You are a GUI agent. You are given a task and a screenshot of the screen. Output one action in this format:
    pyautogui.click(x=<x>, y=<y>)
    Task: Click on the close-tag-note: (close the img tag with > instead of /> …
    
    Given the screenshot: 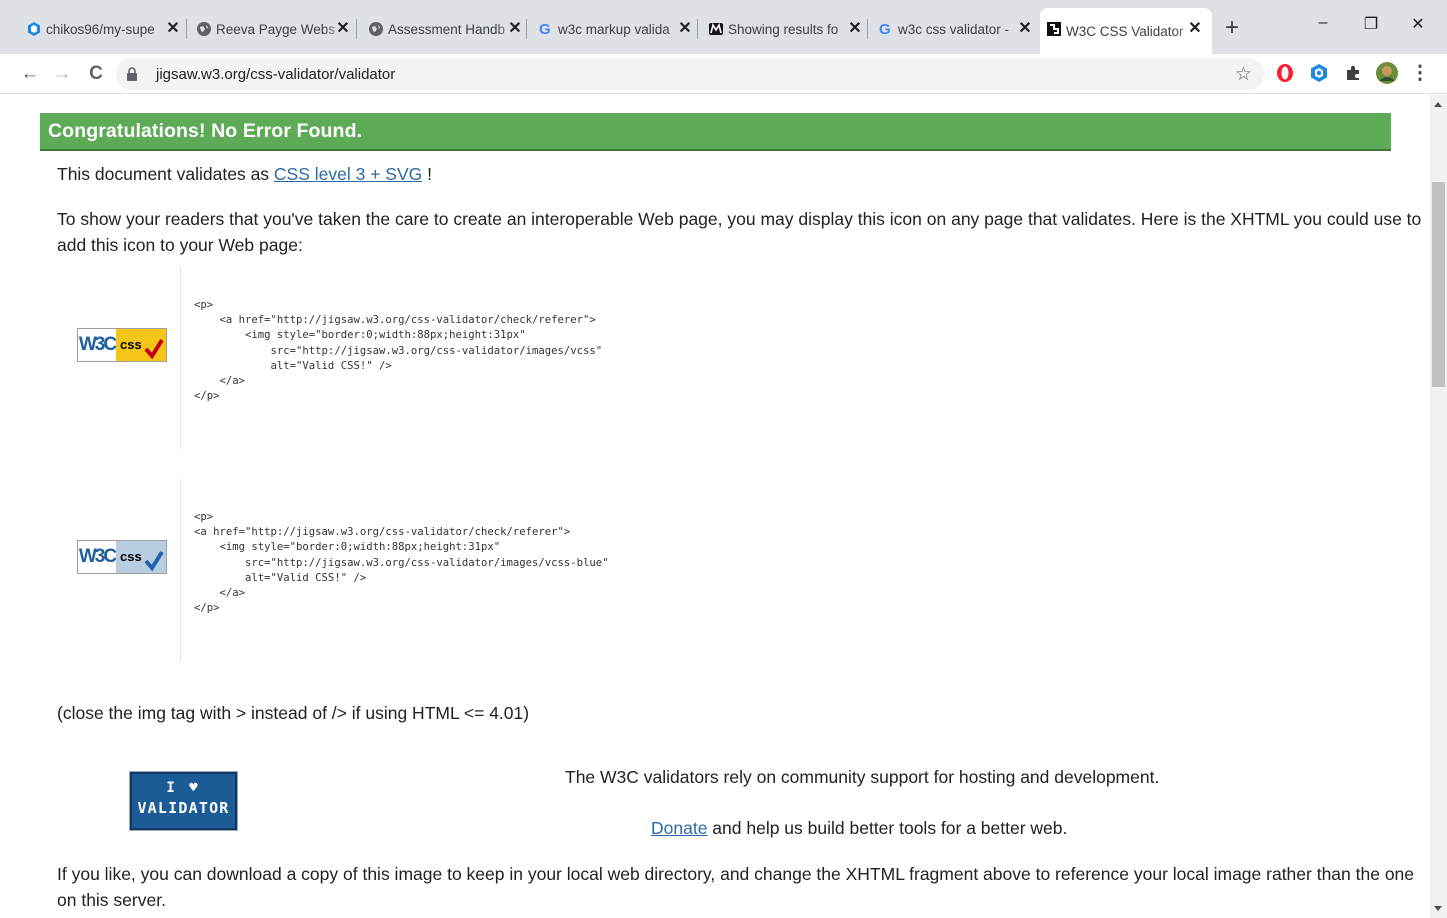 What is the action you would take?
    pyautogui.click(x=293, y=713)
    